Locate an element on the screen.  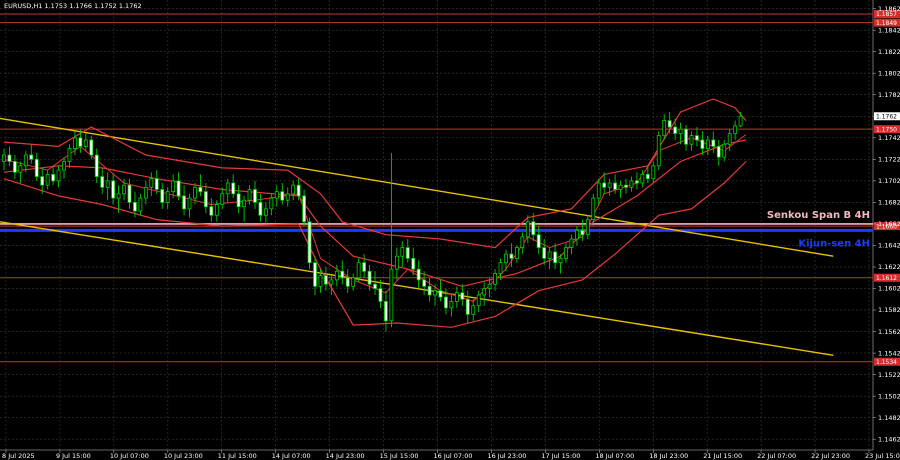
indicator-label: Senkou Span B 4H is located at coordinates (818, 215).